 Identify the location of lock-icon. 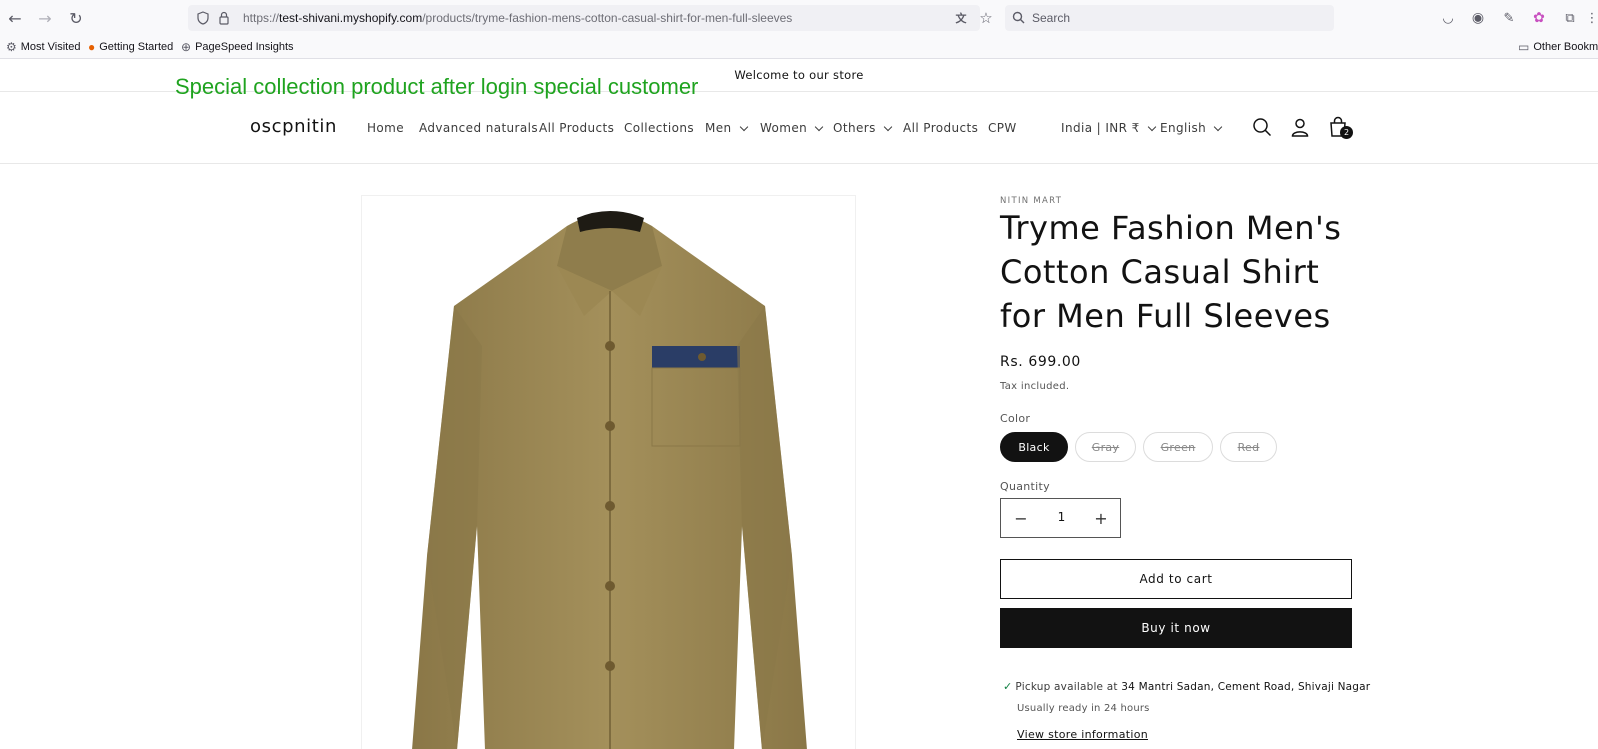
(224, 18).